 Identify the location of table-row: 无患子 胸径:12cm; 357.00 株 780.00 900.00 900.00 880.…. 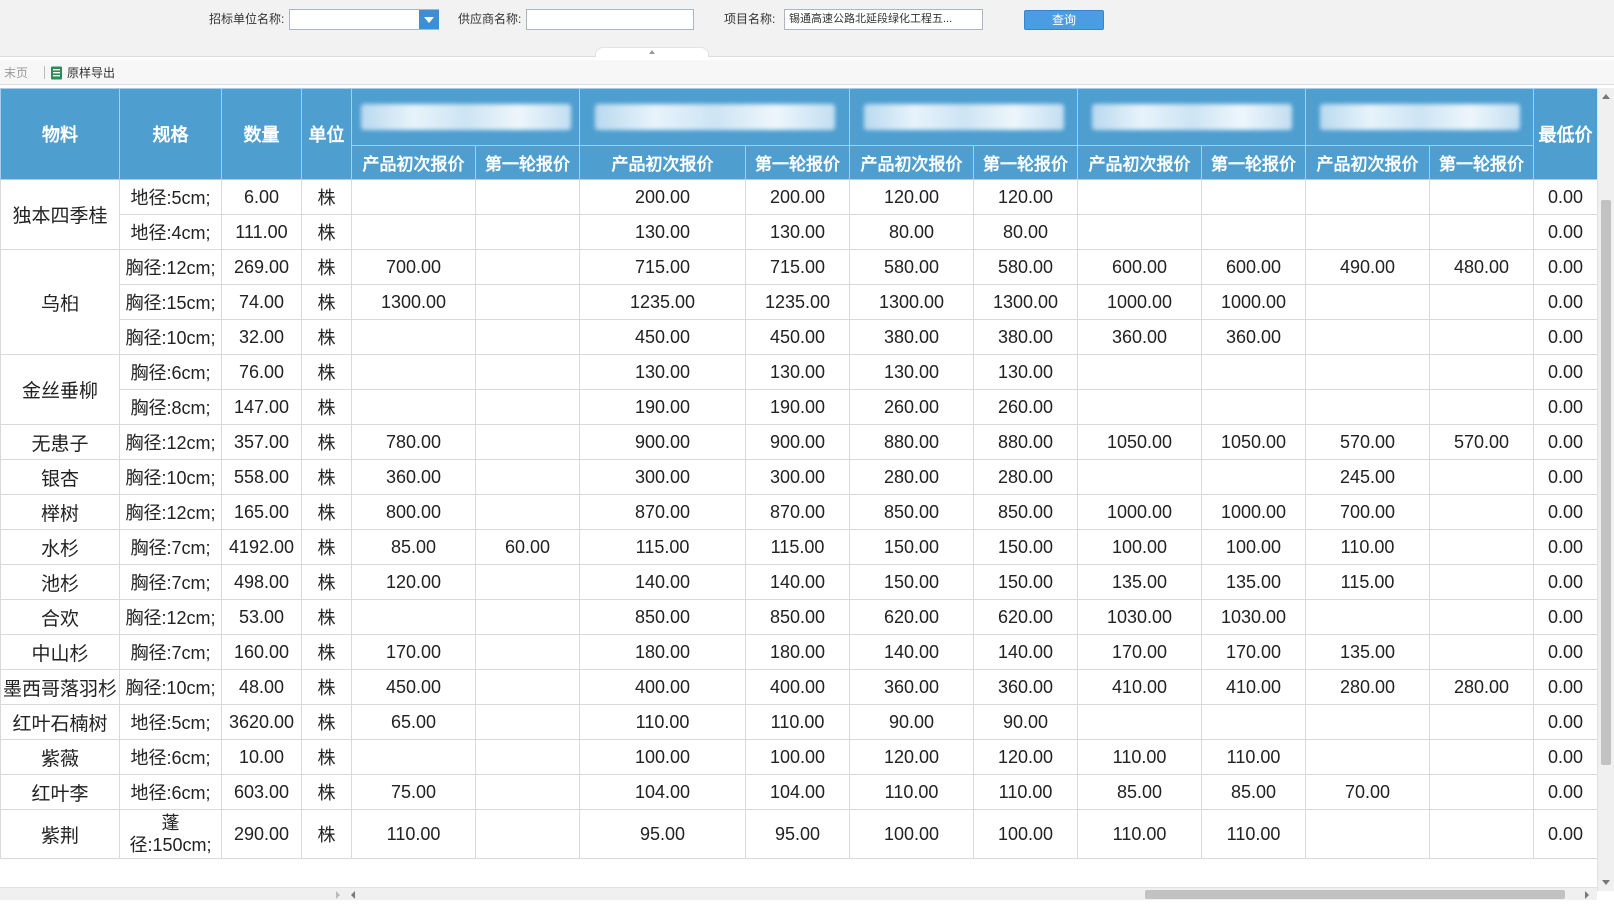
(798, 442).